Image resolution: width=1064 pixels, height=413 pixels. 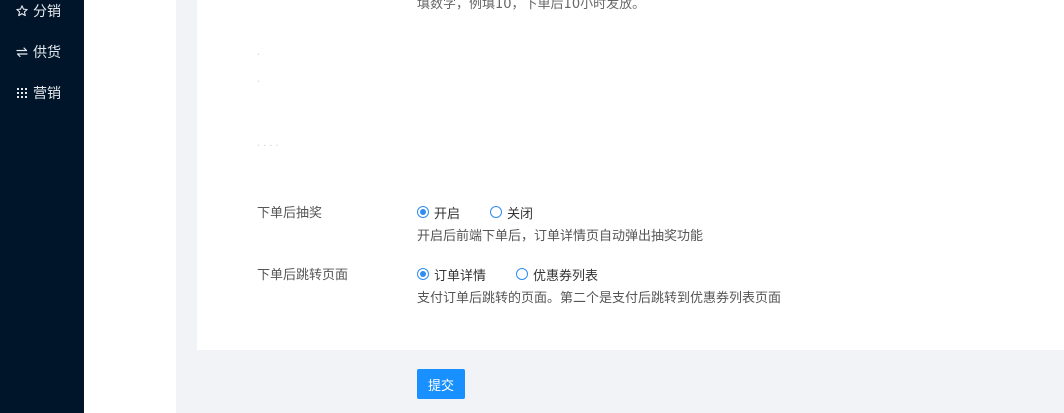 I want to click on redirect-radio-group: 订单详情 优惠券列表, so click(x=507, y=274).